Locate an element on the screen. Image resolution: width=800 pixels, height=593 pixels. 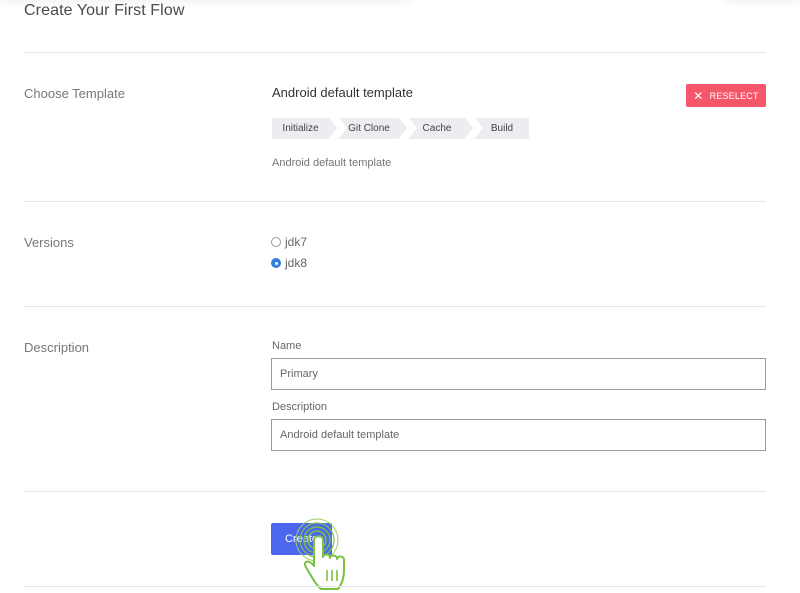
page-title: Create Your First Flow is located at coordinates (104, 10).